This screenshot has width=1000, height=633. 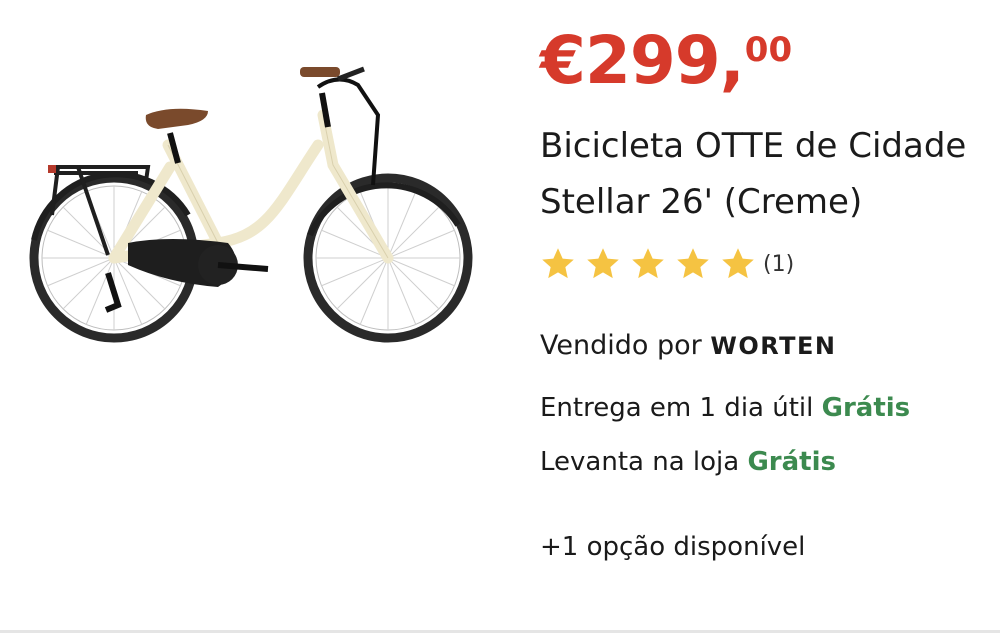 I want to click on delivery-line: Entrega em 1 dia útil Grátis, so click(x=725, y=408).